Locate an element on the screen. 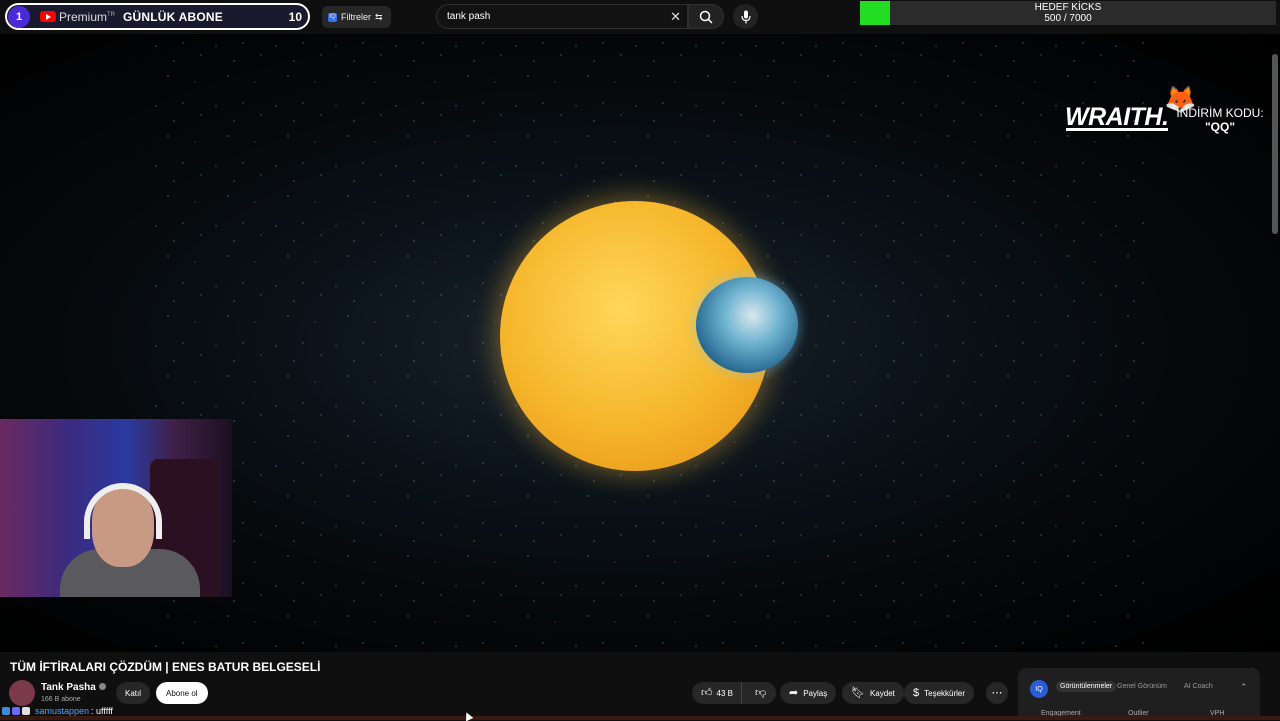  goal-title: HEDEF KİCKS is located at coordinates (1068, 7).